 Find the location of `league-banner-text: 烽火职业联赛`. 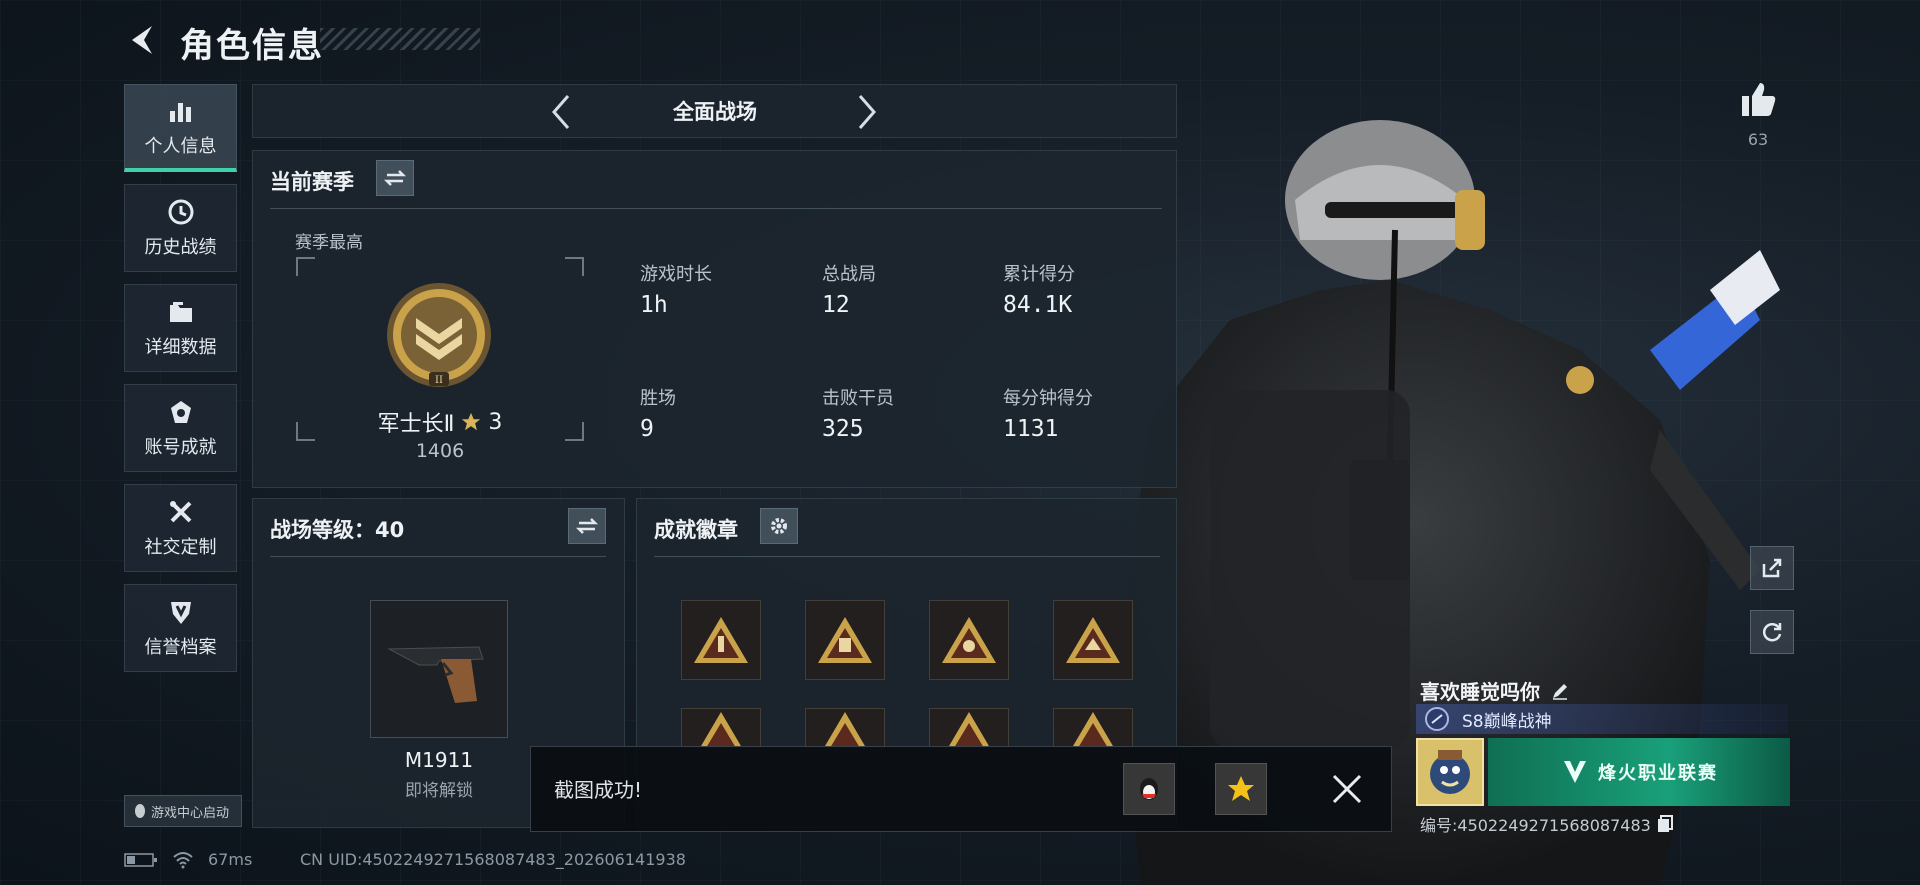

league-banner-text: 烽火职业联赛 is located at coordinates (1658, 773).